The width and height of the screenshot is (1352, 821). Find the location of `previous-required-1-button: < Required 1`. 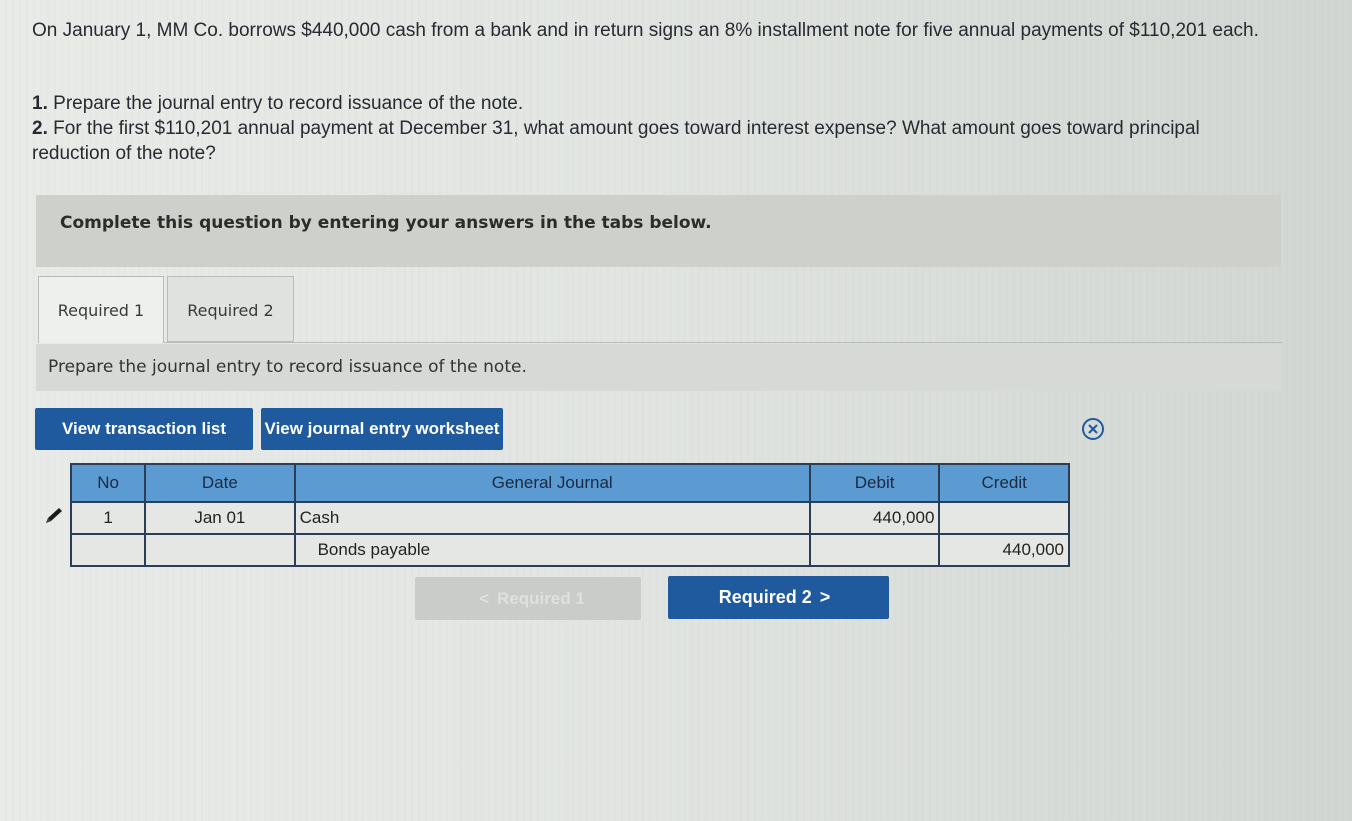

previous-required-1-button: < Required 1 is located at coordinates (528, 598).